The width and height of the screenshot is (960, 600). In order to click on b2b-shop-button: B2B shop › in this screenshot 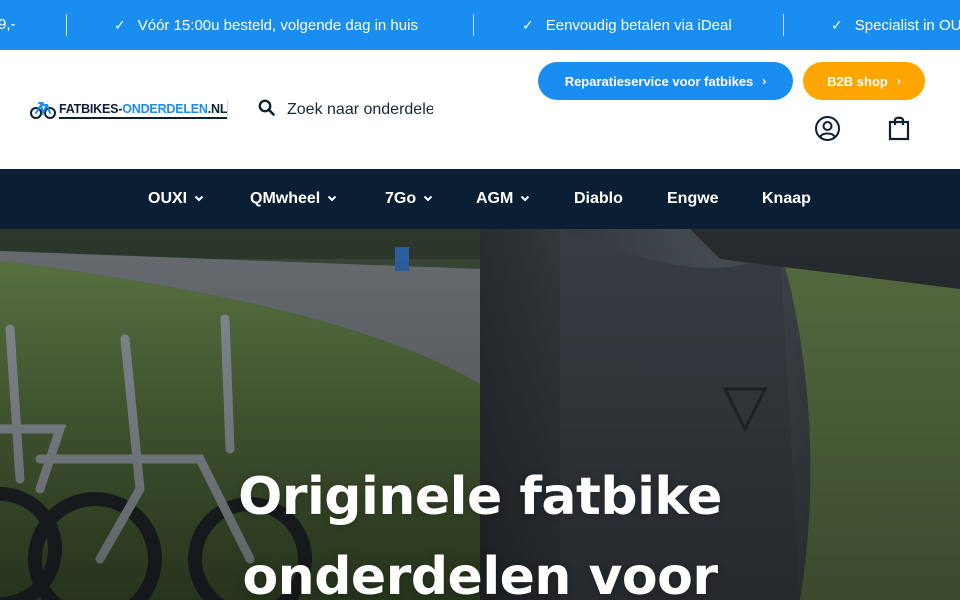, I will do `click(864, 81)`.